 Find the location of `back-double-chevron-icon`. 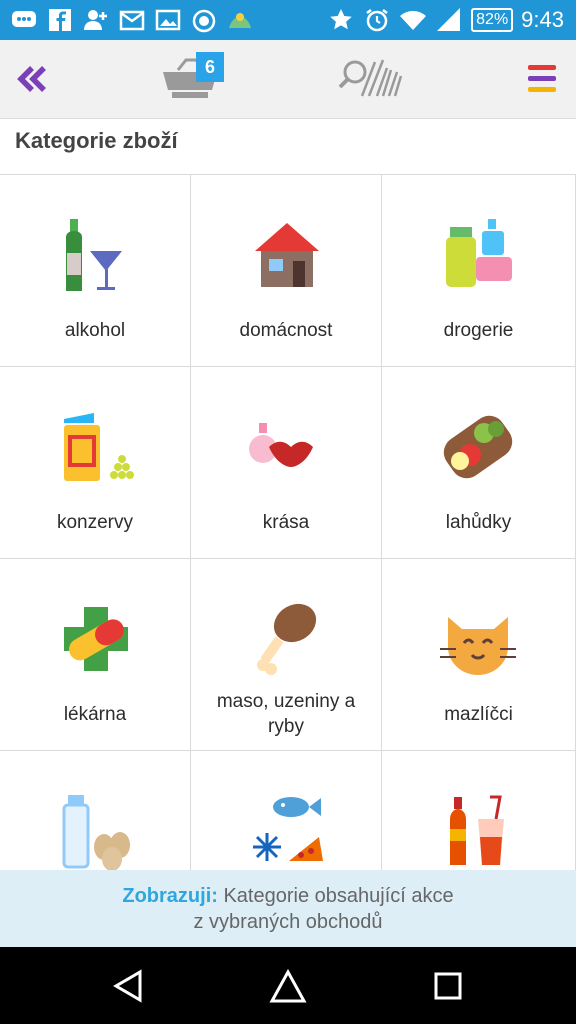

back-double-chevron-icon is located at coordinates (31, 79).